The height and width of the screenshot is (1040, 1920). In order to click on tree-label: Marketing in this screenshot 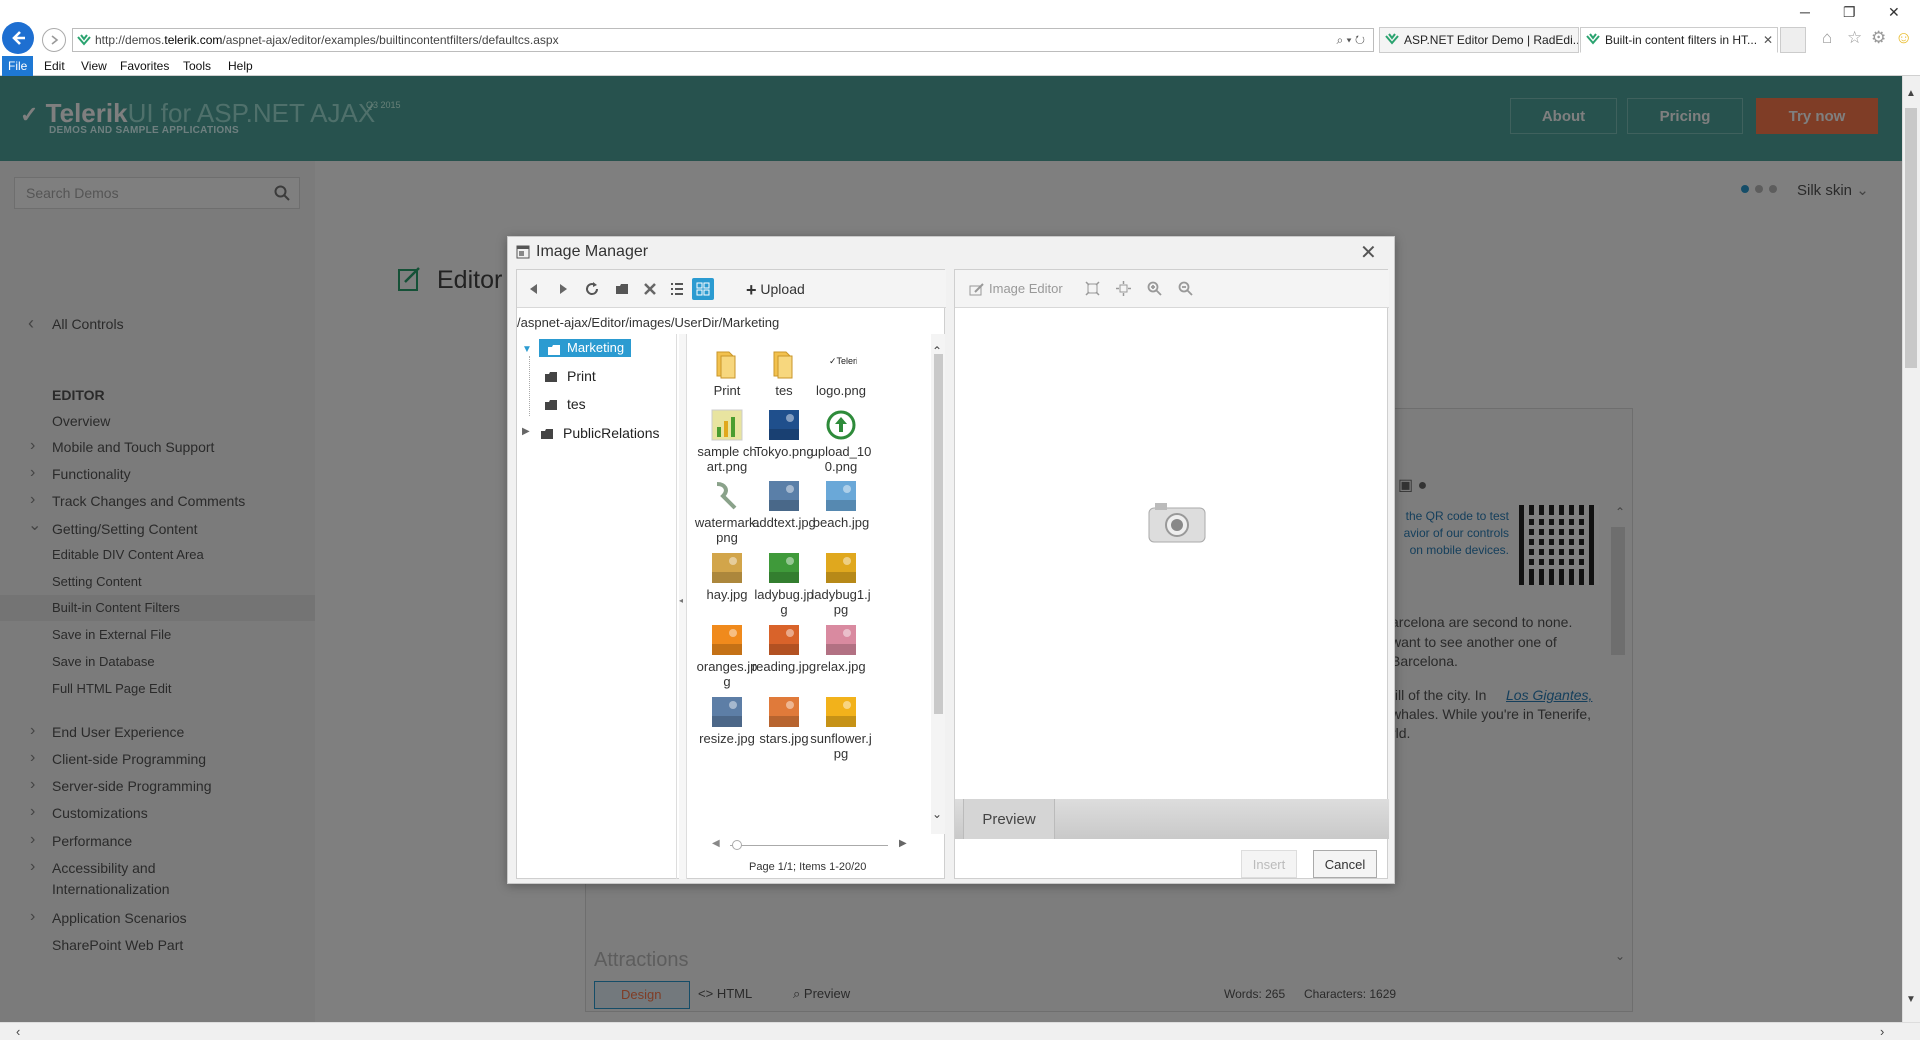, I will do `click(596, 347)`.